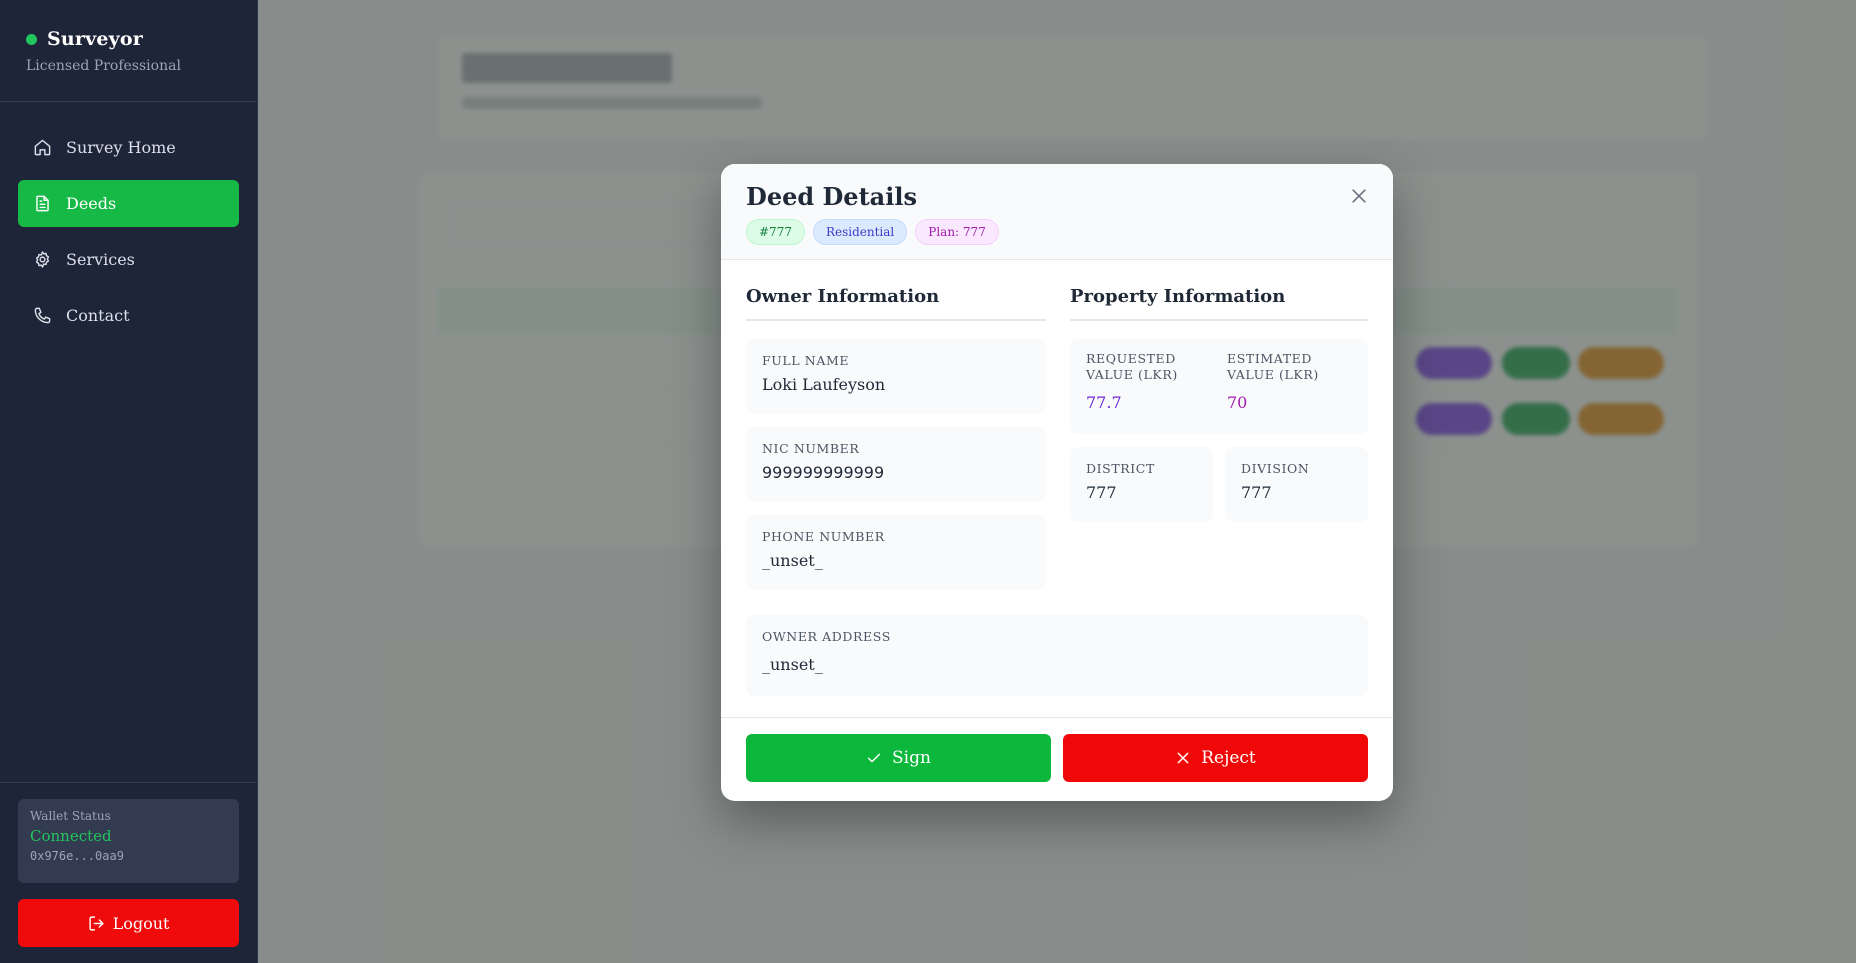  What do you see at coordinates (1101, 492) in the screenshot?
I see `district-value: 777` at bounding box center [1101, 492].